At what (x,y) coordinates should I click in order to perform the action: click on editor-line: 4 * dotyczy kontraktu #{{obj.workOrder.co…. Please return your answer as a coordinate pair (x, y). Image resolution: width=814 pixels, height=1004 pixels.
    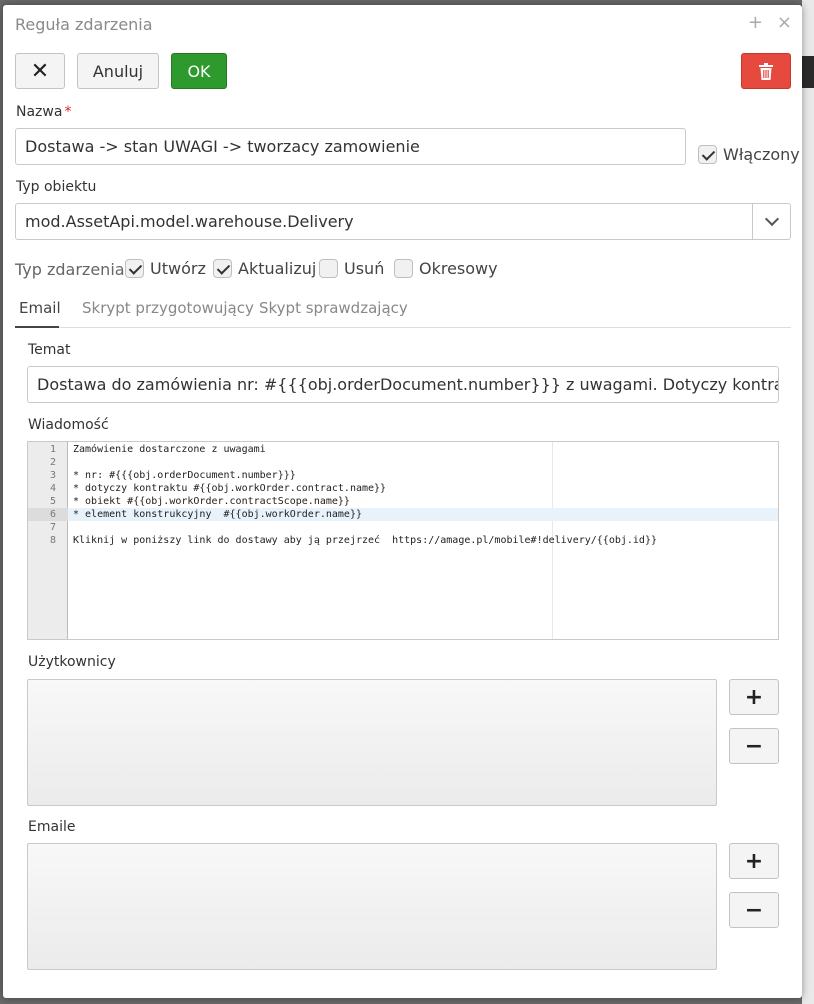
    Looking at the image, I should click on (218, 488).